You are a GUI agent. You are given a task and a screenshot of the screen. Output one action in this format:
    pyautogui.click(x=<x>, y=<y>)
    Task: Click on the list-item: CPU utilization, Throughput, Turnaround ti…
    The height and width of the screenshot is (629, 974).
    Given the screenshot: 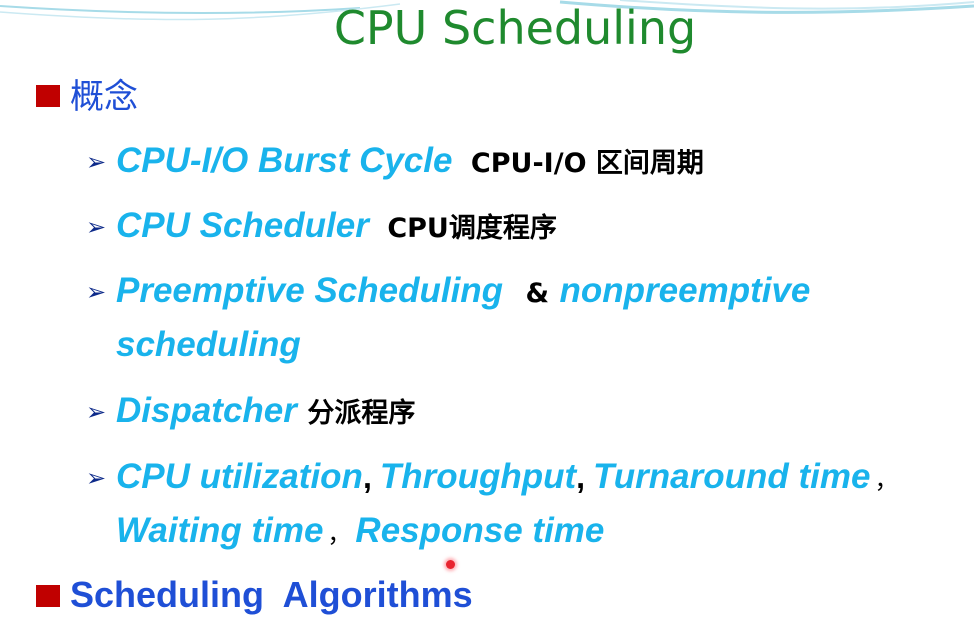 What is the action you would take?
    pyautogui.click(x=507, y=477)
    